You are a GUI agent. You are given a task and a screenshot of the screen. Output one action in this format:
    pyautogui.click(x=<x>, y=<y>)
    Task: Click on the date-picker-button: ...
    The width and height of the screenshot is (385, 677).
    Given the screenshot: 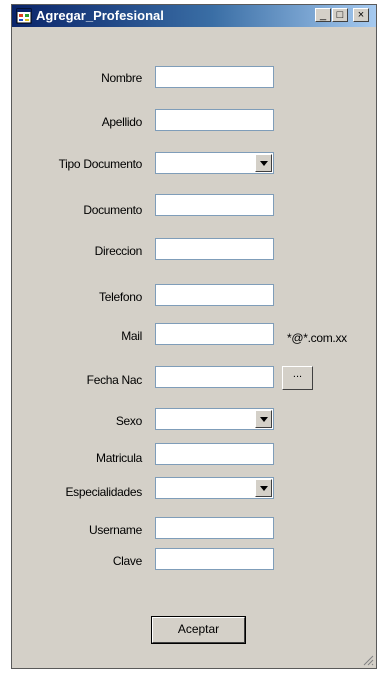 What is the action you would take?
    pyautogui.click(x=297, y=378)
    